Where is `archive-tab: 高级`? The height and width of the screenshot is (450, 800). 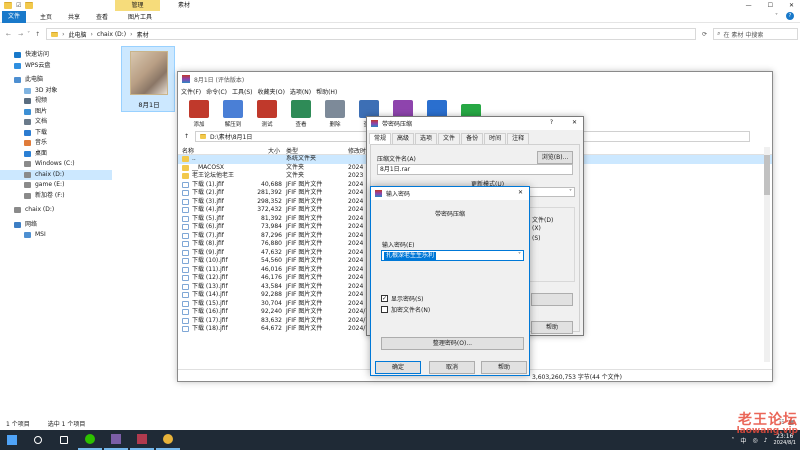
archive-tab: 高级 is located at coordinates (403, 138).